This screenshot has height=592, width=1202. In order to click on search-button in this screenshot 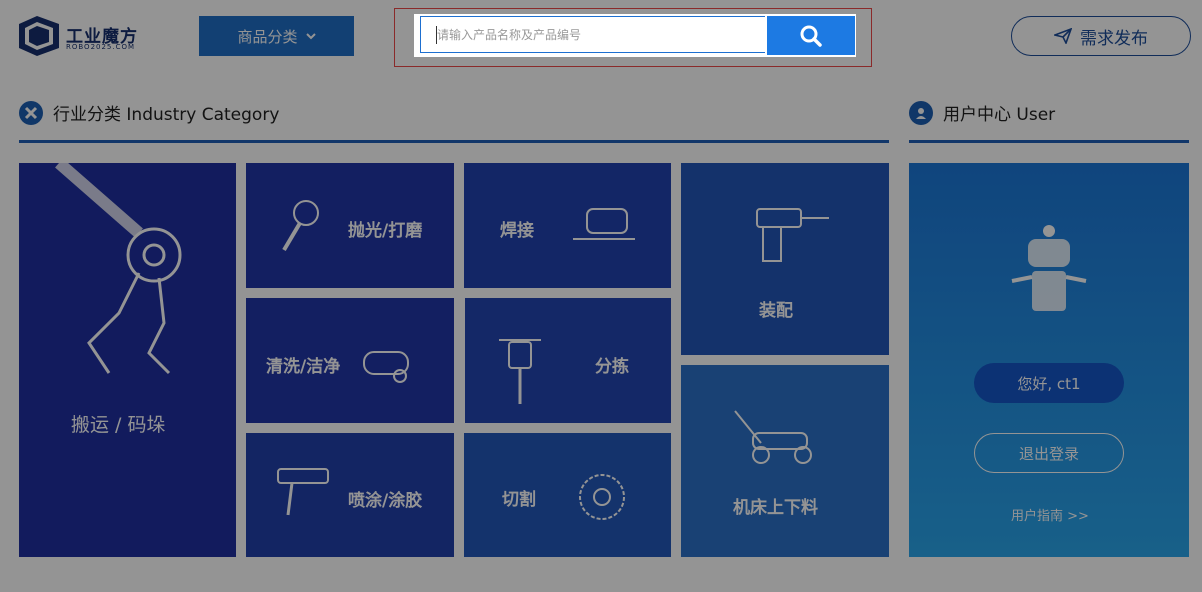, I will do `click(811, 35)`.